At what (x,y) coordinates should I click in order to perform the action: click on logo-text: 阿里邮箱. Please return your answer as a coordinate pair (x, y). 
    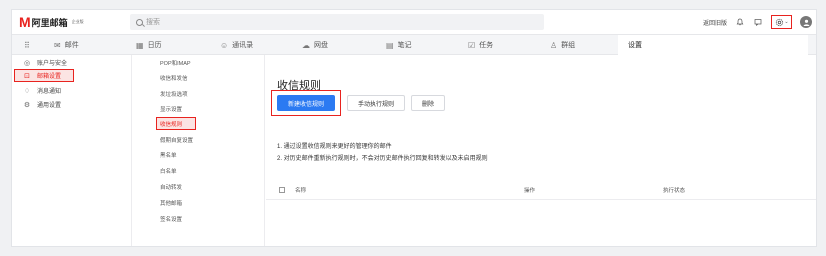
    Looking at the image, I should click on (49, 22).